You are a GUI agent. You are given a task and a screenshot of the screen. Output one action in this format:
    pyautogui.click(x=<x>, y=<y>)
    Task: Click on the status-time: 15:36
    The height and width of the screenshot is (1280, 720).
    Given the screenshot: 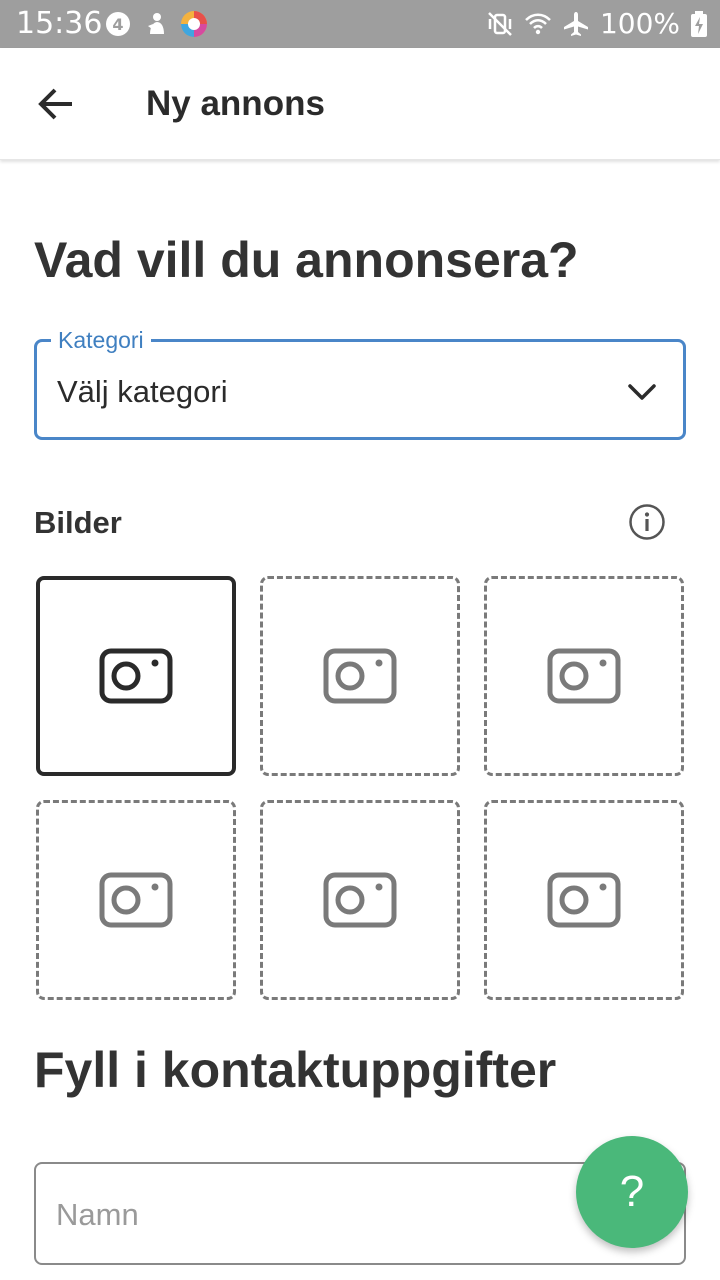 What is the action you would take?
    pyautogui.click(x=59, y=23)
    